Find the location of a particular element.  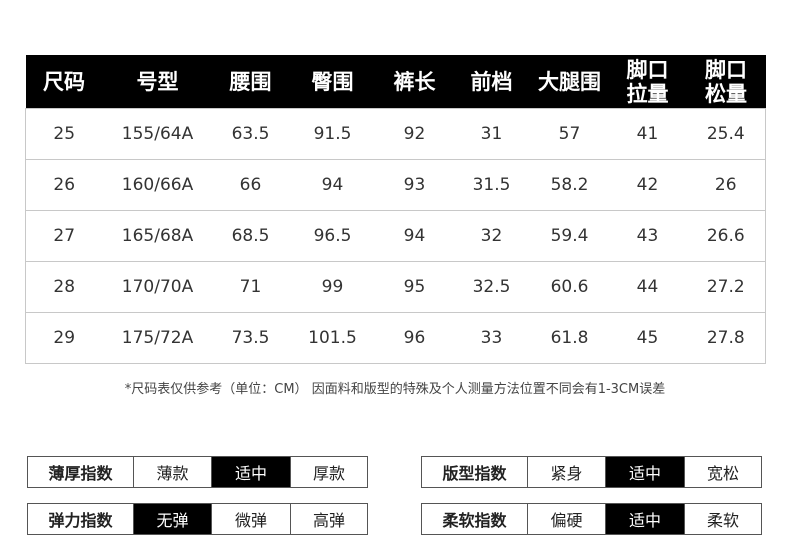

header-cell: 号型 is located at coordinates (157, 82).